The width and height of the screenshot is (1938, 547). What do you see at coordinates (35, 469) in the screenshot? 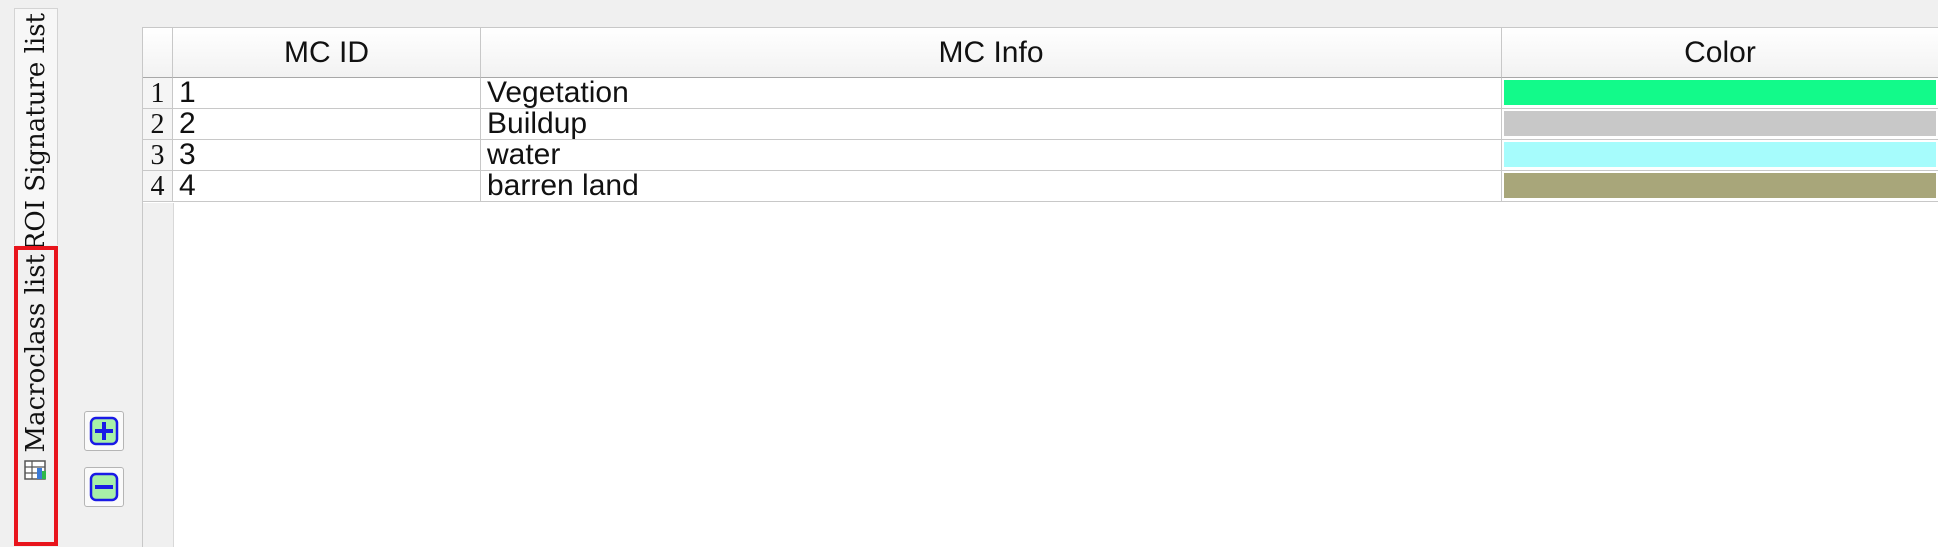
I see `macroclass-table-icon` at bounding box center [35, 469].